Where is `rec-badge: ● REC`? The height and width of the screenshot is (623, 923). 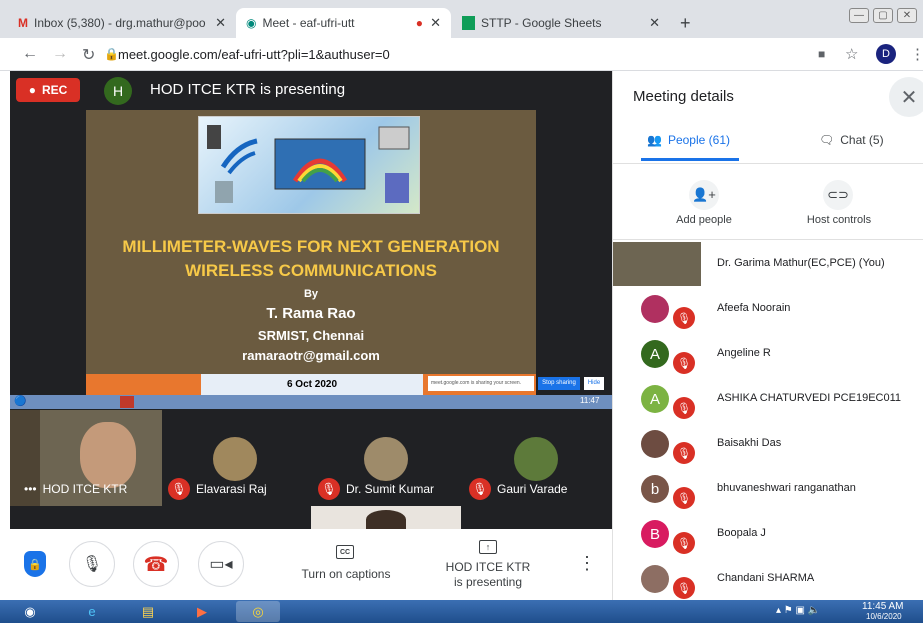
rec-badge: ● REC is located at coordinates (48, 90).